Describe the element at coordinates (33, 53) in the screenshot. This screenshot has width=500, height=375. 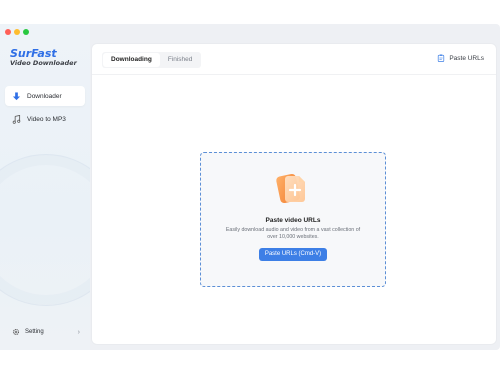
I see `brand-title: SurFast` at that location.